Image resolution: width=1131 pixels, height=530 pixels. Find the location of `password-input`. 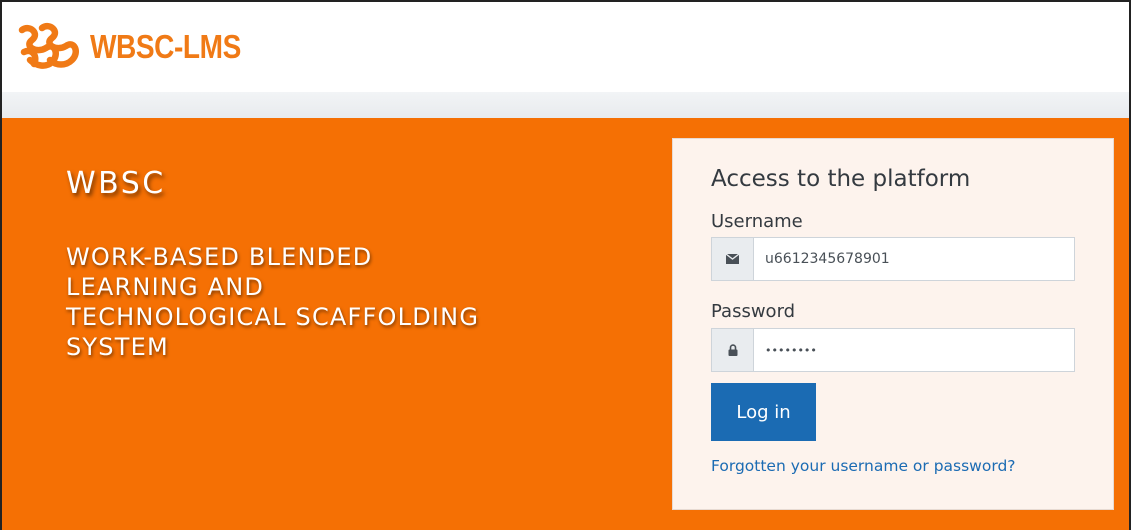

password-input is located at coordinates (914, 350).